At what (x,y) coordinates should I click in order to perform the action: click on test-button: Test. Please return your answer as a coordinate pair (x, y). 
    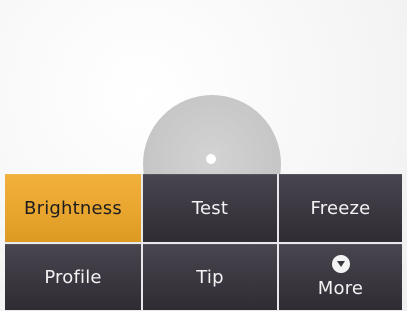
    Looking at the image, I should click on (210, 208).